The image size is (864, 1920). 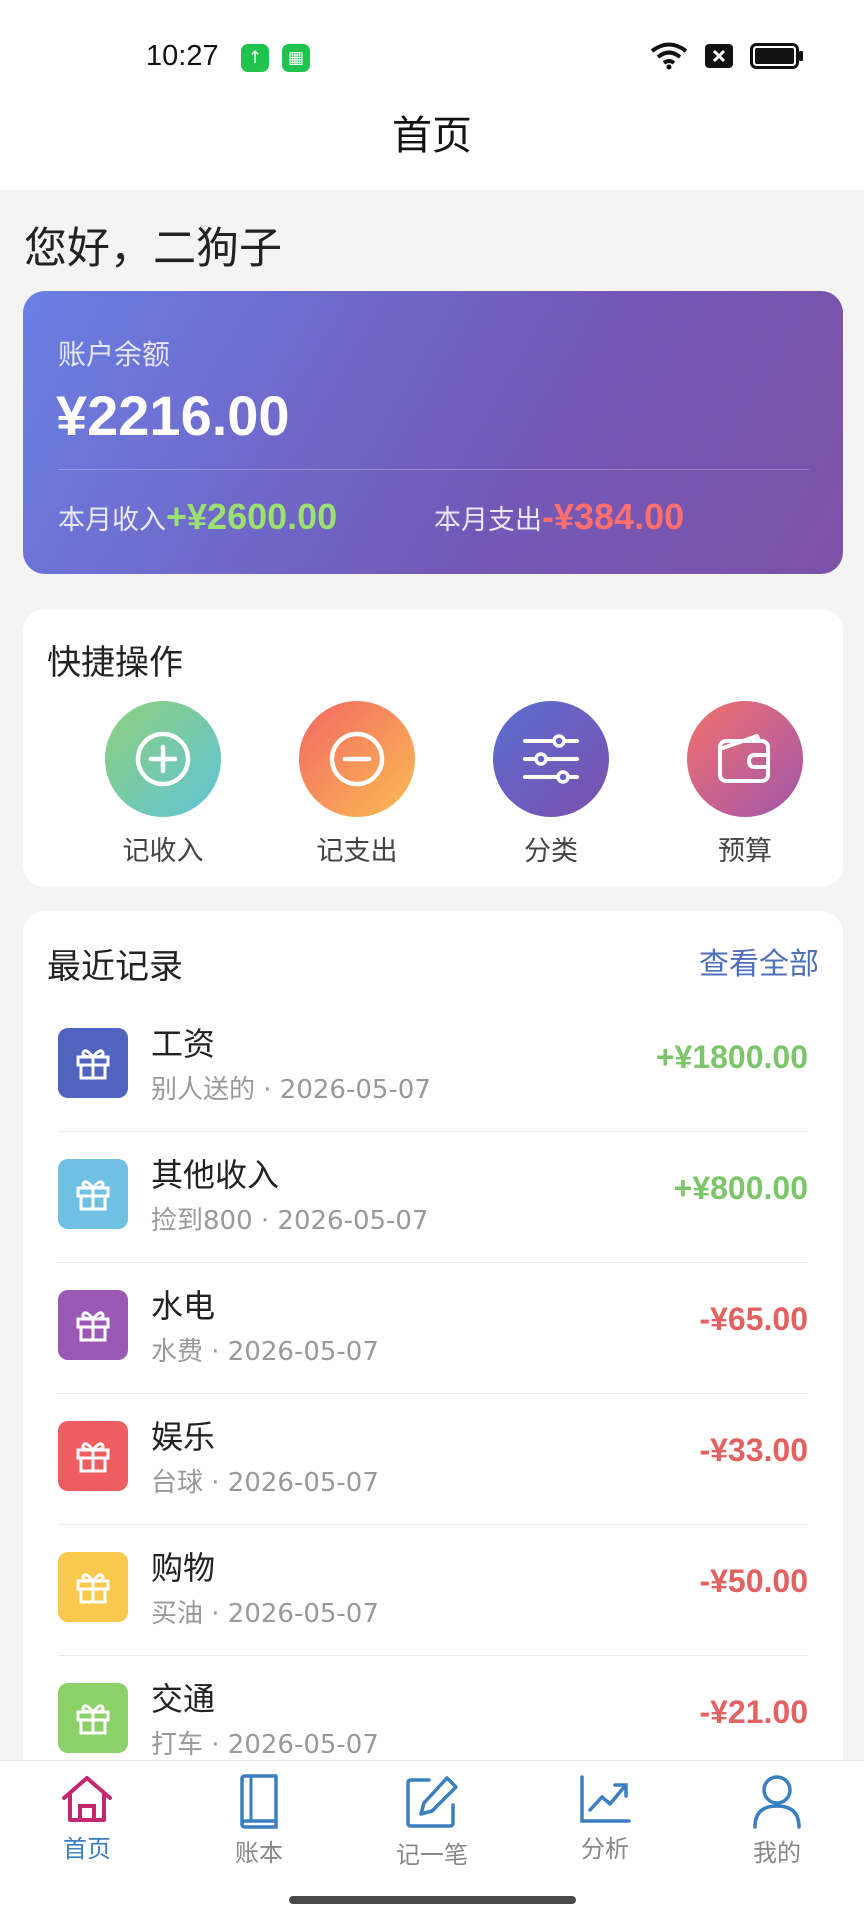 I want to click on status-icons, so click(x=727, y=56).